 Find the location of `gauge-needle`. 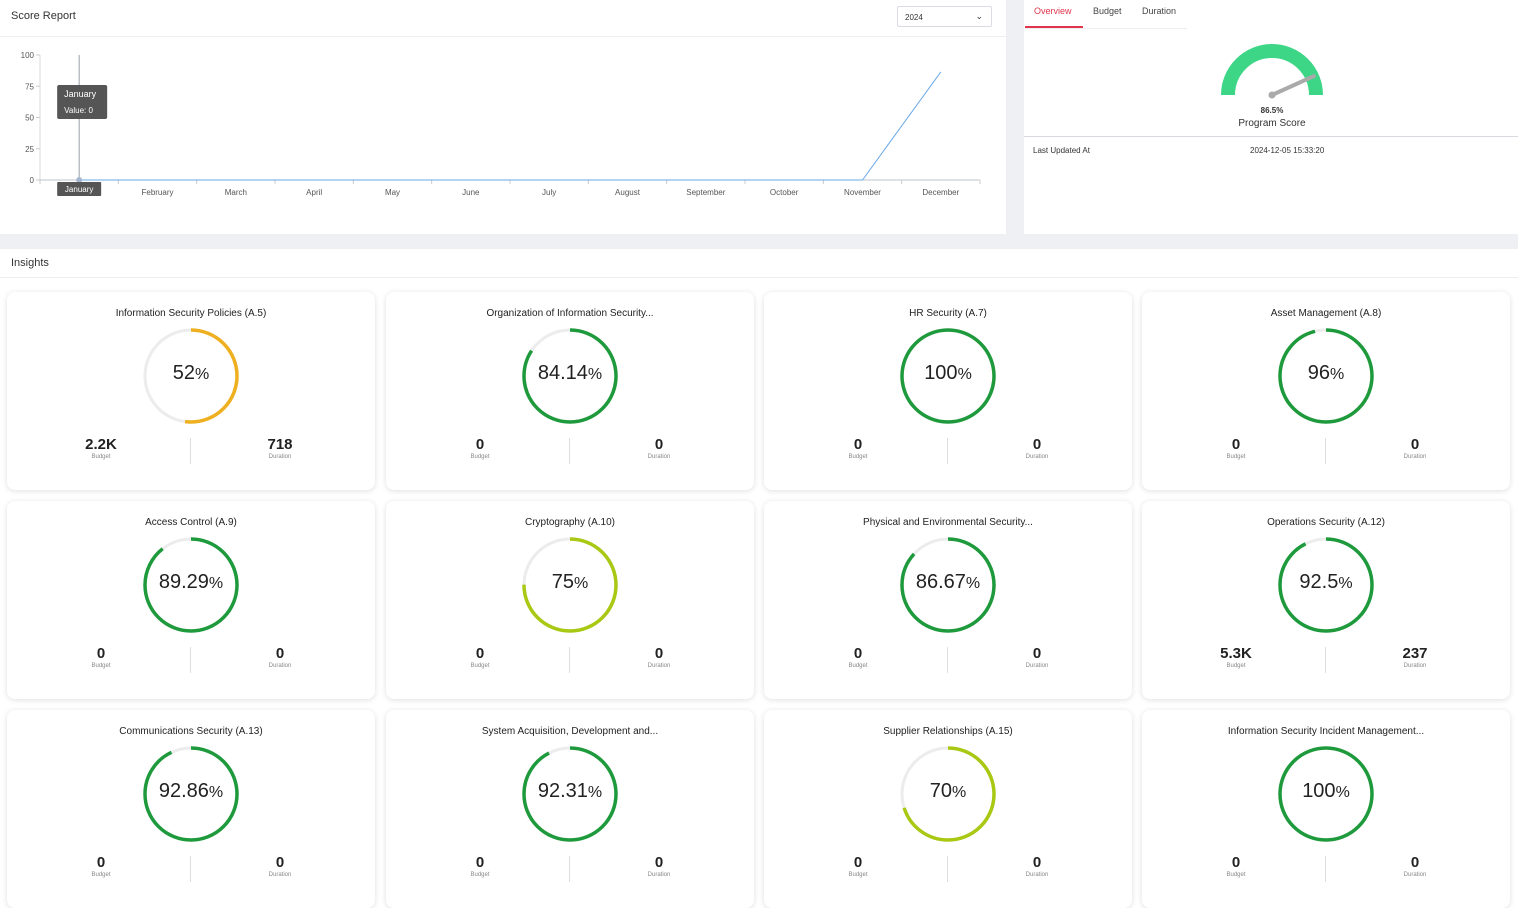

gauge-needle is located at coordinates (1293, 85).